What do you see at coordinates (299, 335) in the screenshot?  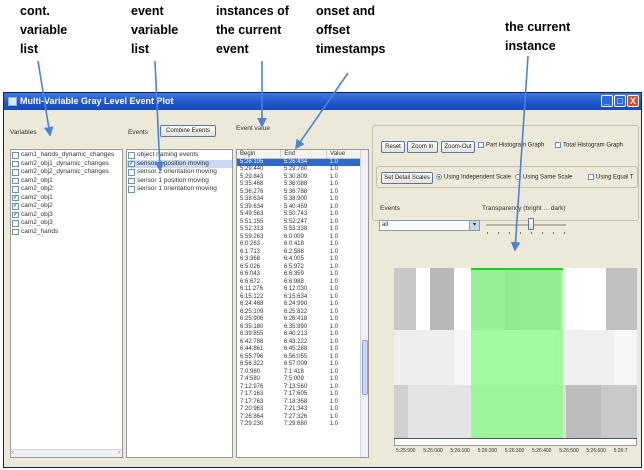 I see `table-row: 6:39:855 6:40:213 1.0` at bounding box center [299, 335].